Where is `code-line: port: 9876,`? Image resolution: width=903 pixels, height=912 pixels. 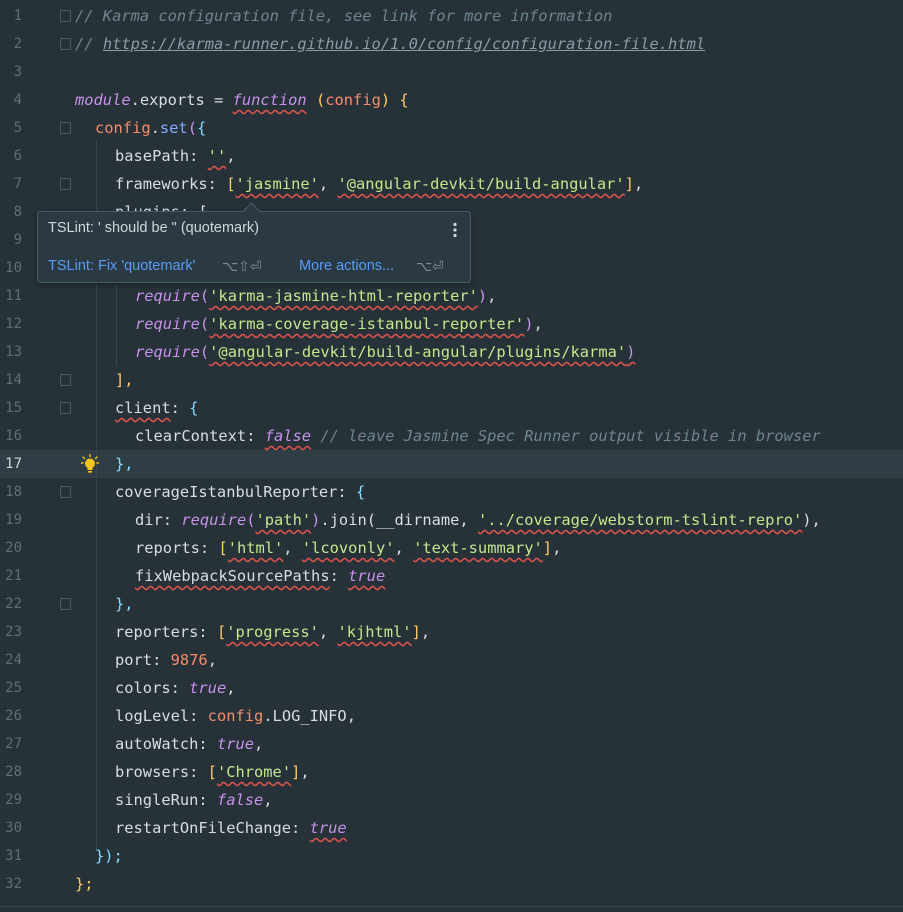
code-line: port: 9876, is located at coordinates (166, 660).